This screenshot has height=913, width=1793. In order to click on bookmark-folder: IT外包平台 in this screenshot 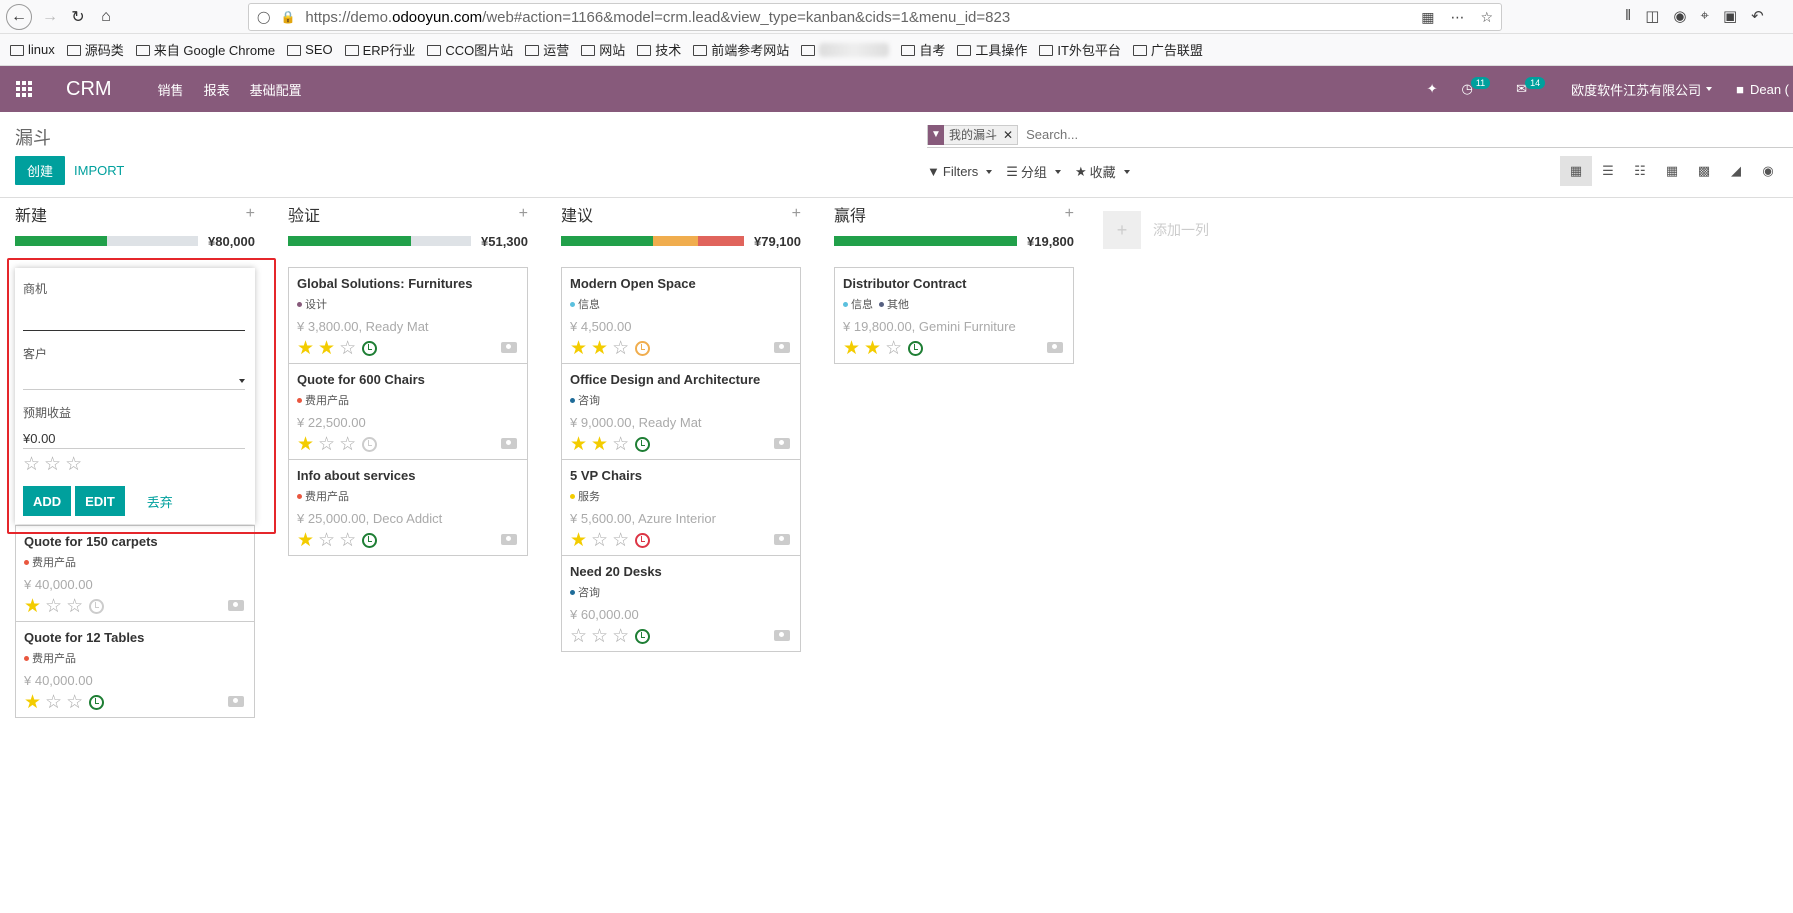, I will do `click(1080, 49)`.